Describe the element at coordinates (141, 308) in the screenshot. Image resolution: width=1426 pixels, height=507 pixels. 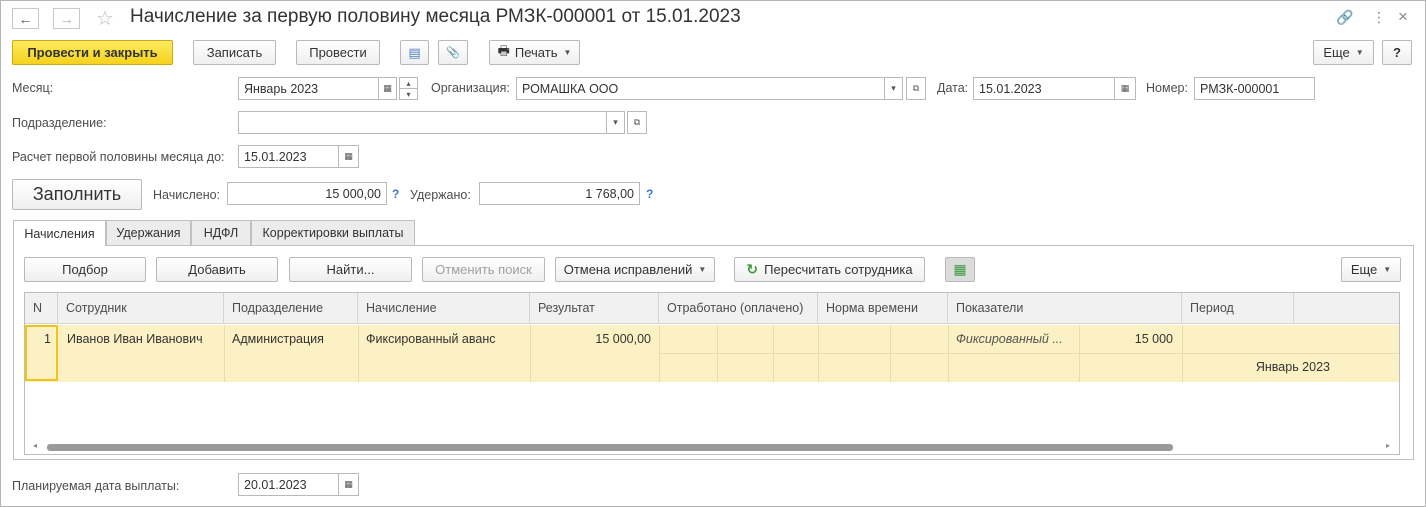
I see `column-header-employee: Сотрудник` at that location.